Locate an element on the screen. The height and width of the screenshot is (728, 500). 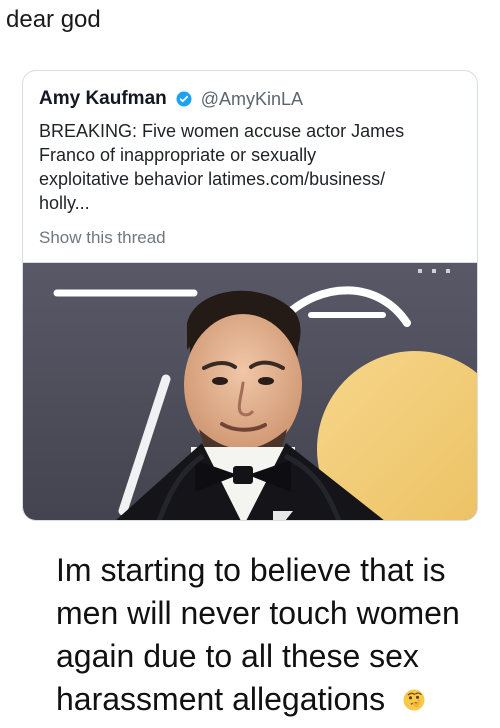
tweet-text-line: Franco of inappropriate or sexually is located at coordinates (178, 155).